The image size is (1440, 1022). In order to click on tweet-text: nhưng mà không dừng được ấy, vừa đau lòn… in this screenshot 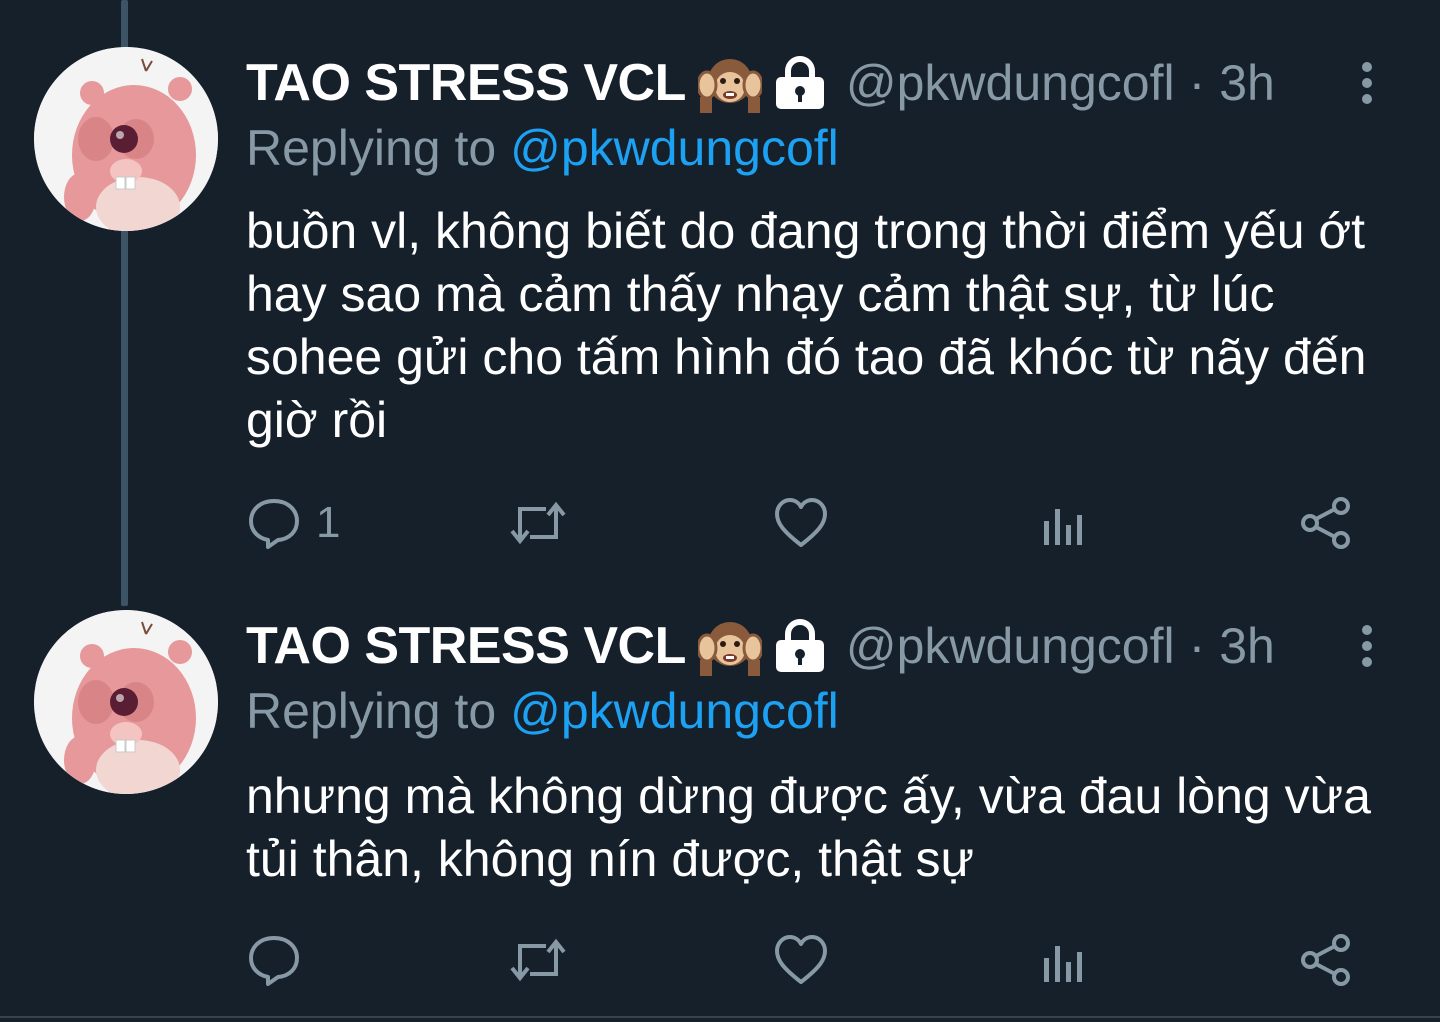, I will do `click(808, 827)`.